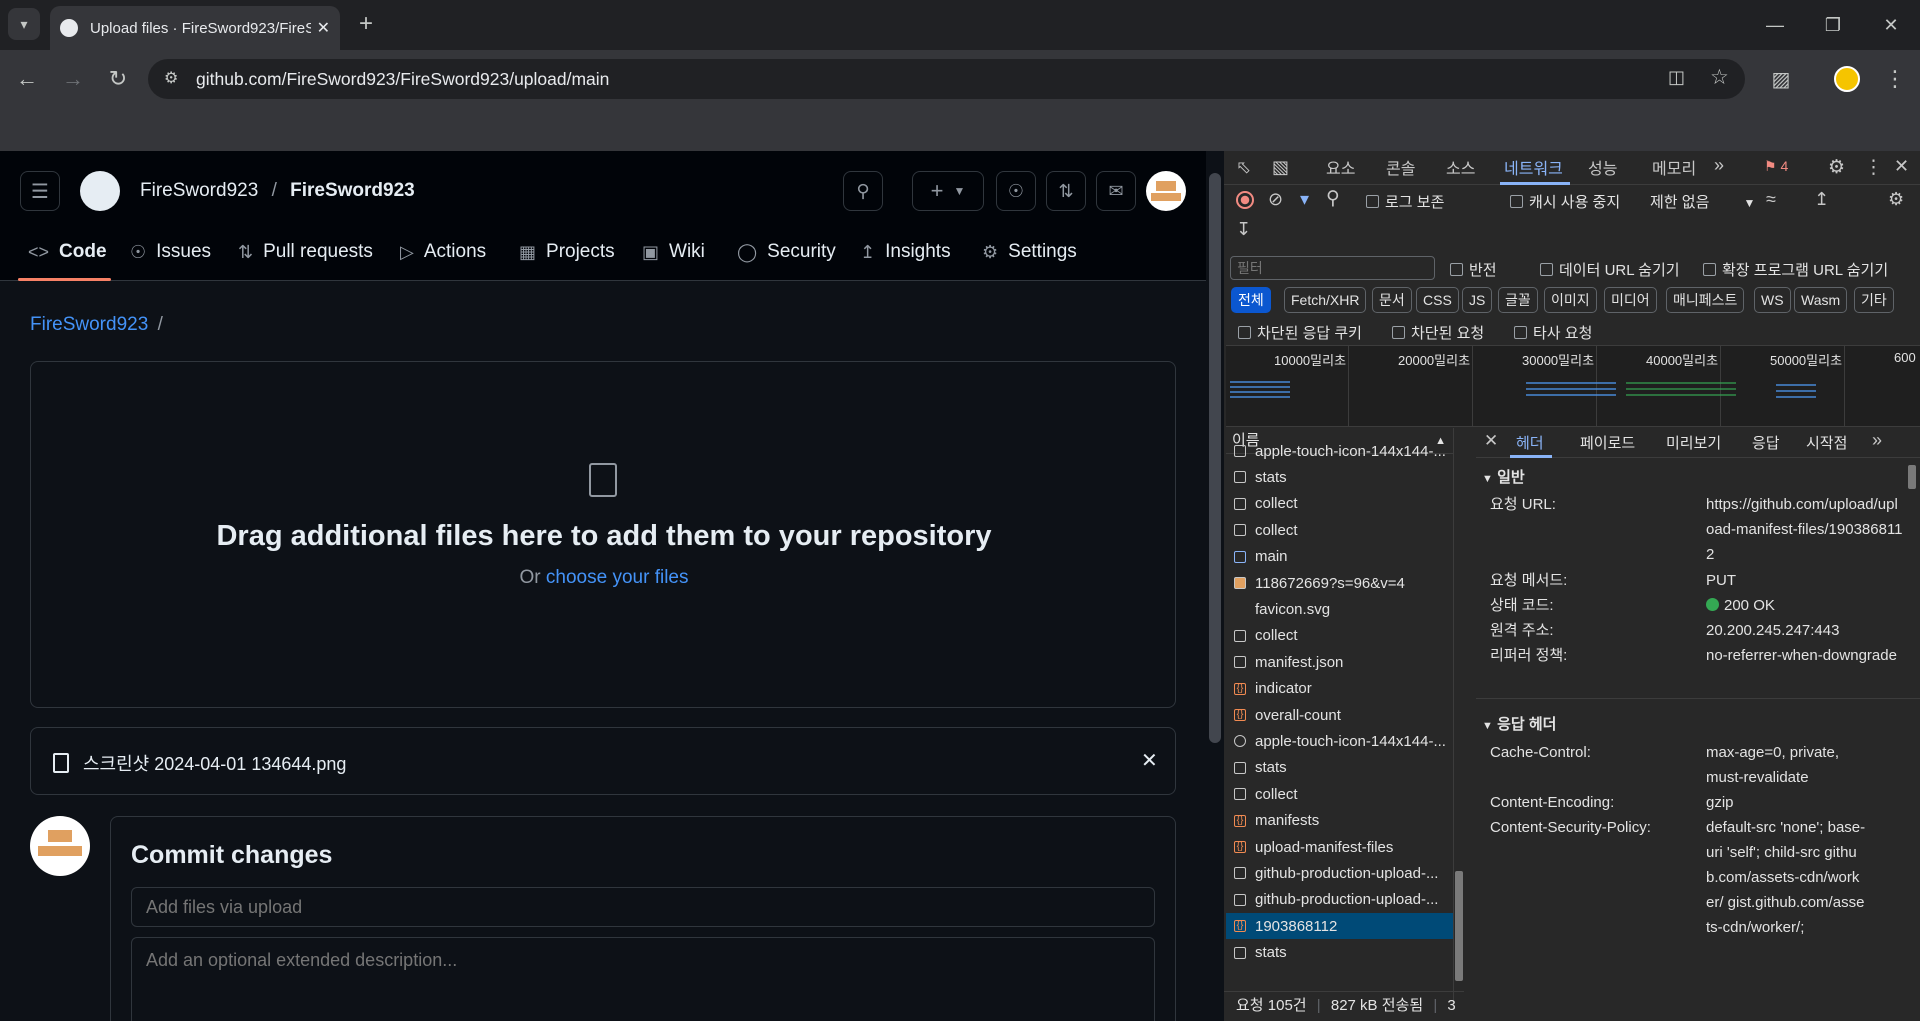 The image size is (1920, 1021). I want to click on repo-link: FireSword923, so click(352, 190).